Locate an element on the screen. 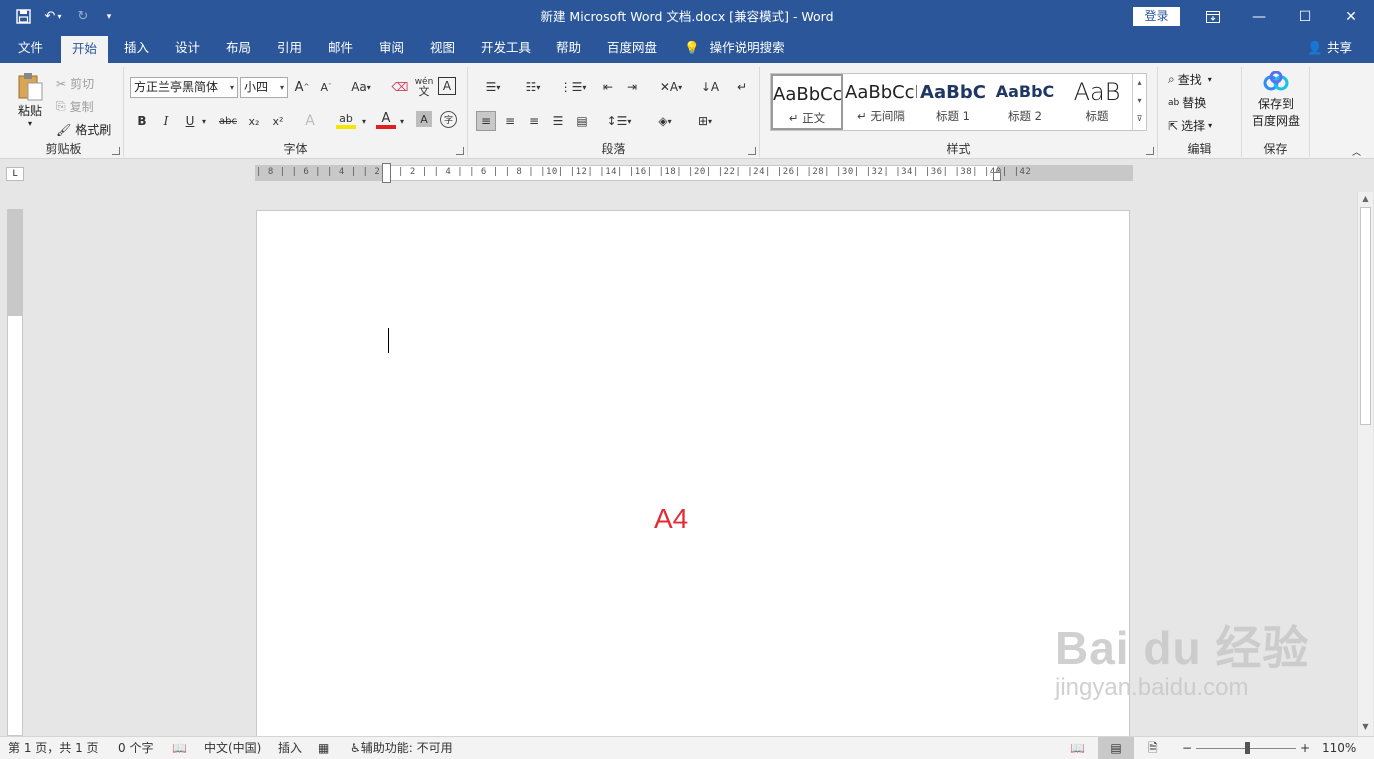 Image resolution: width=1374 pixels, height=759 pixels. zoom-level: 110% is located at coordinates (1339, 748).